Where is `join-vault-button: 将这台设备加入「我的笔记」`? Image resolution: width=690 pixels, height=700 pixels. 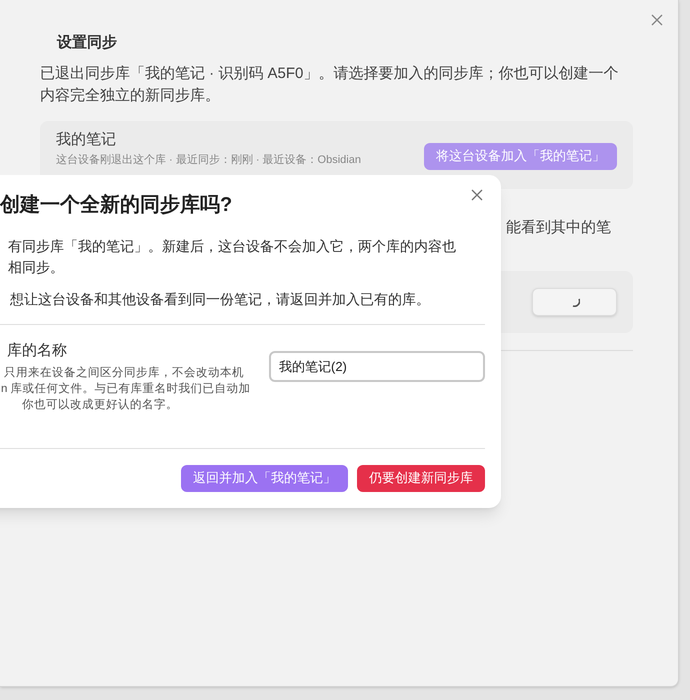
join-vault-button: 将这台设备加入「我的笔记」 is located at coordinates (520, 156).